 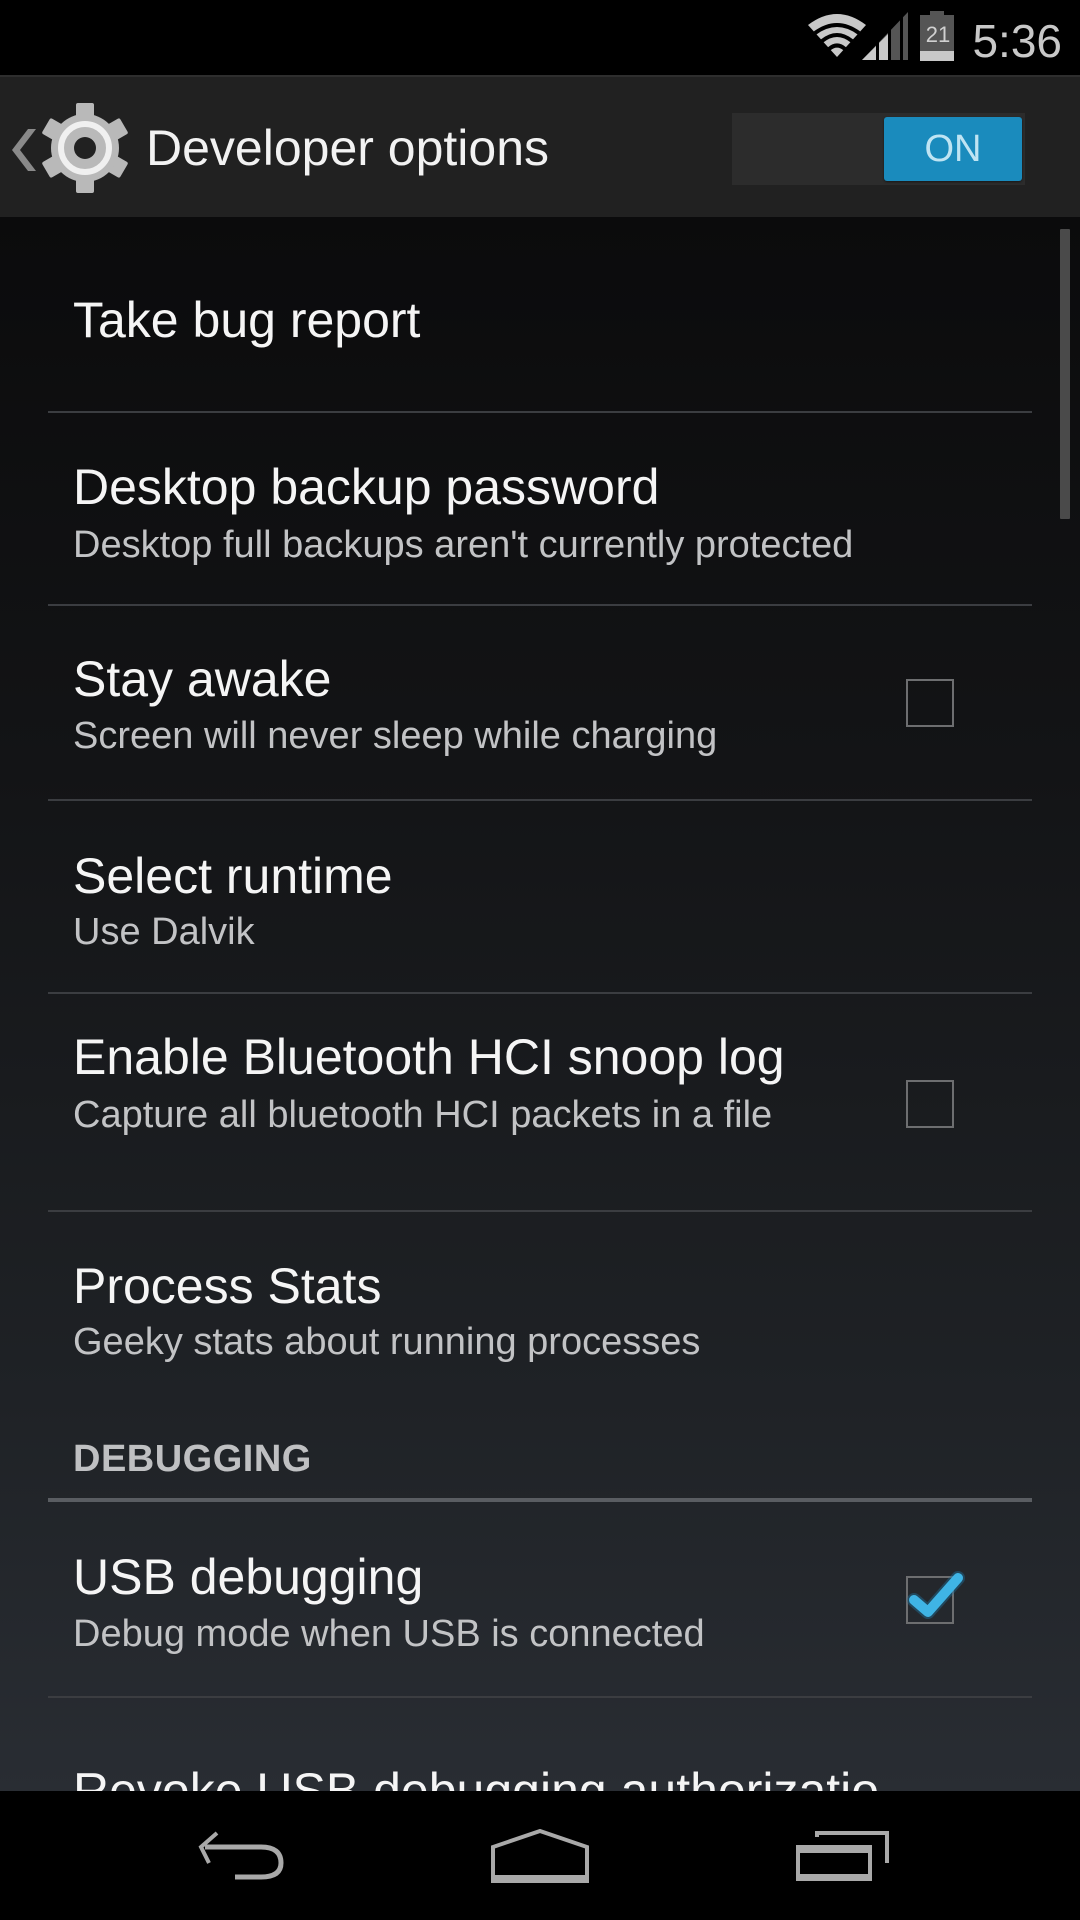 I want to click on recent-apps-icon, so click(x=842, y=1855).